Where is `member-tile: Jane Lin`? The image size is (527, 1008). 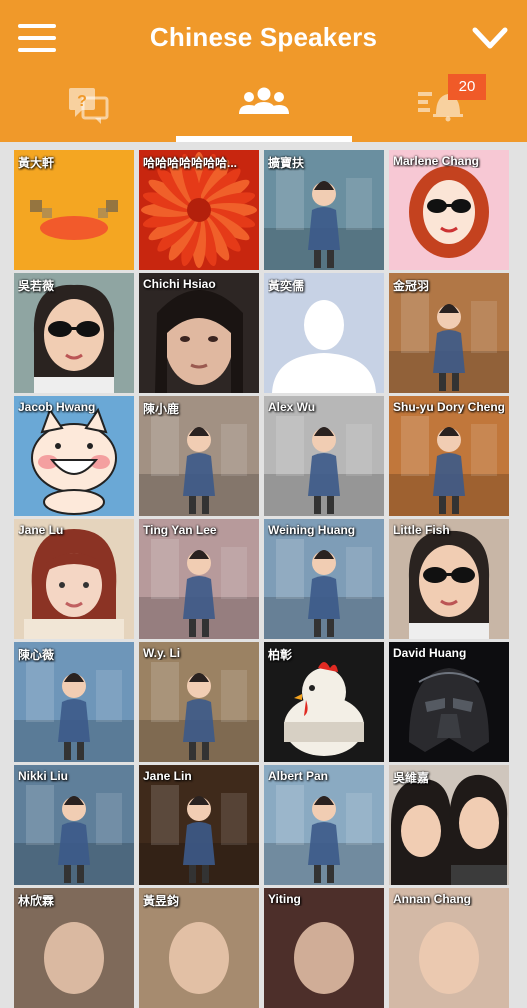 member-tile: Jane Lin is located at coordinates (199, 825).